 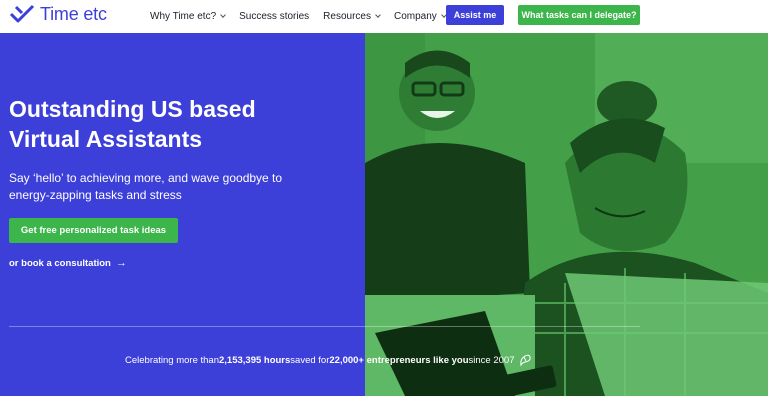 I want to click on assist-me-button: Assist me, so click(x=475, y=15).